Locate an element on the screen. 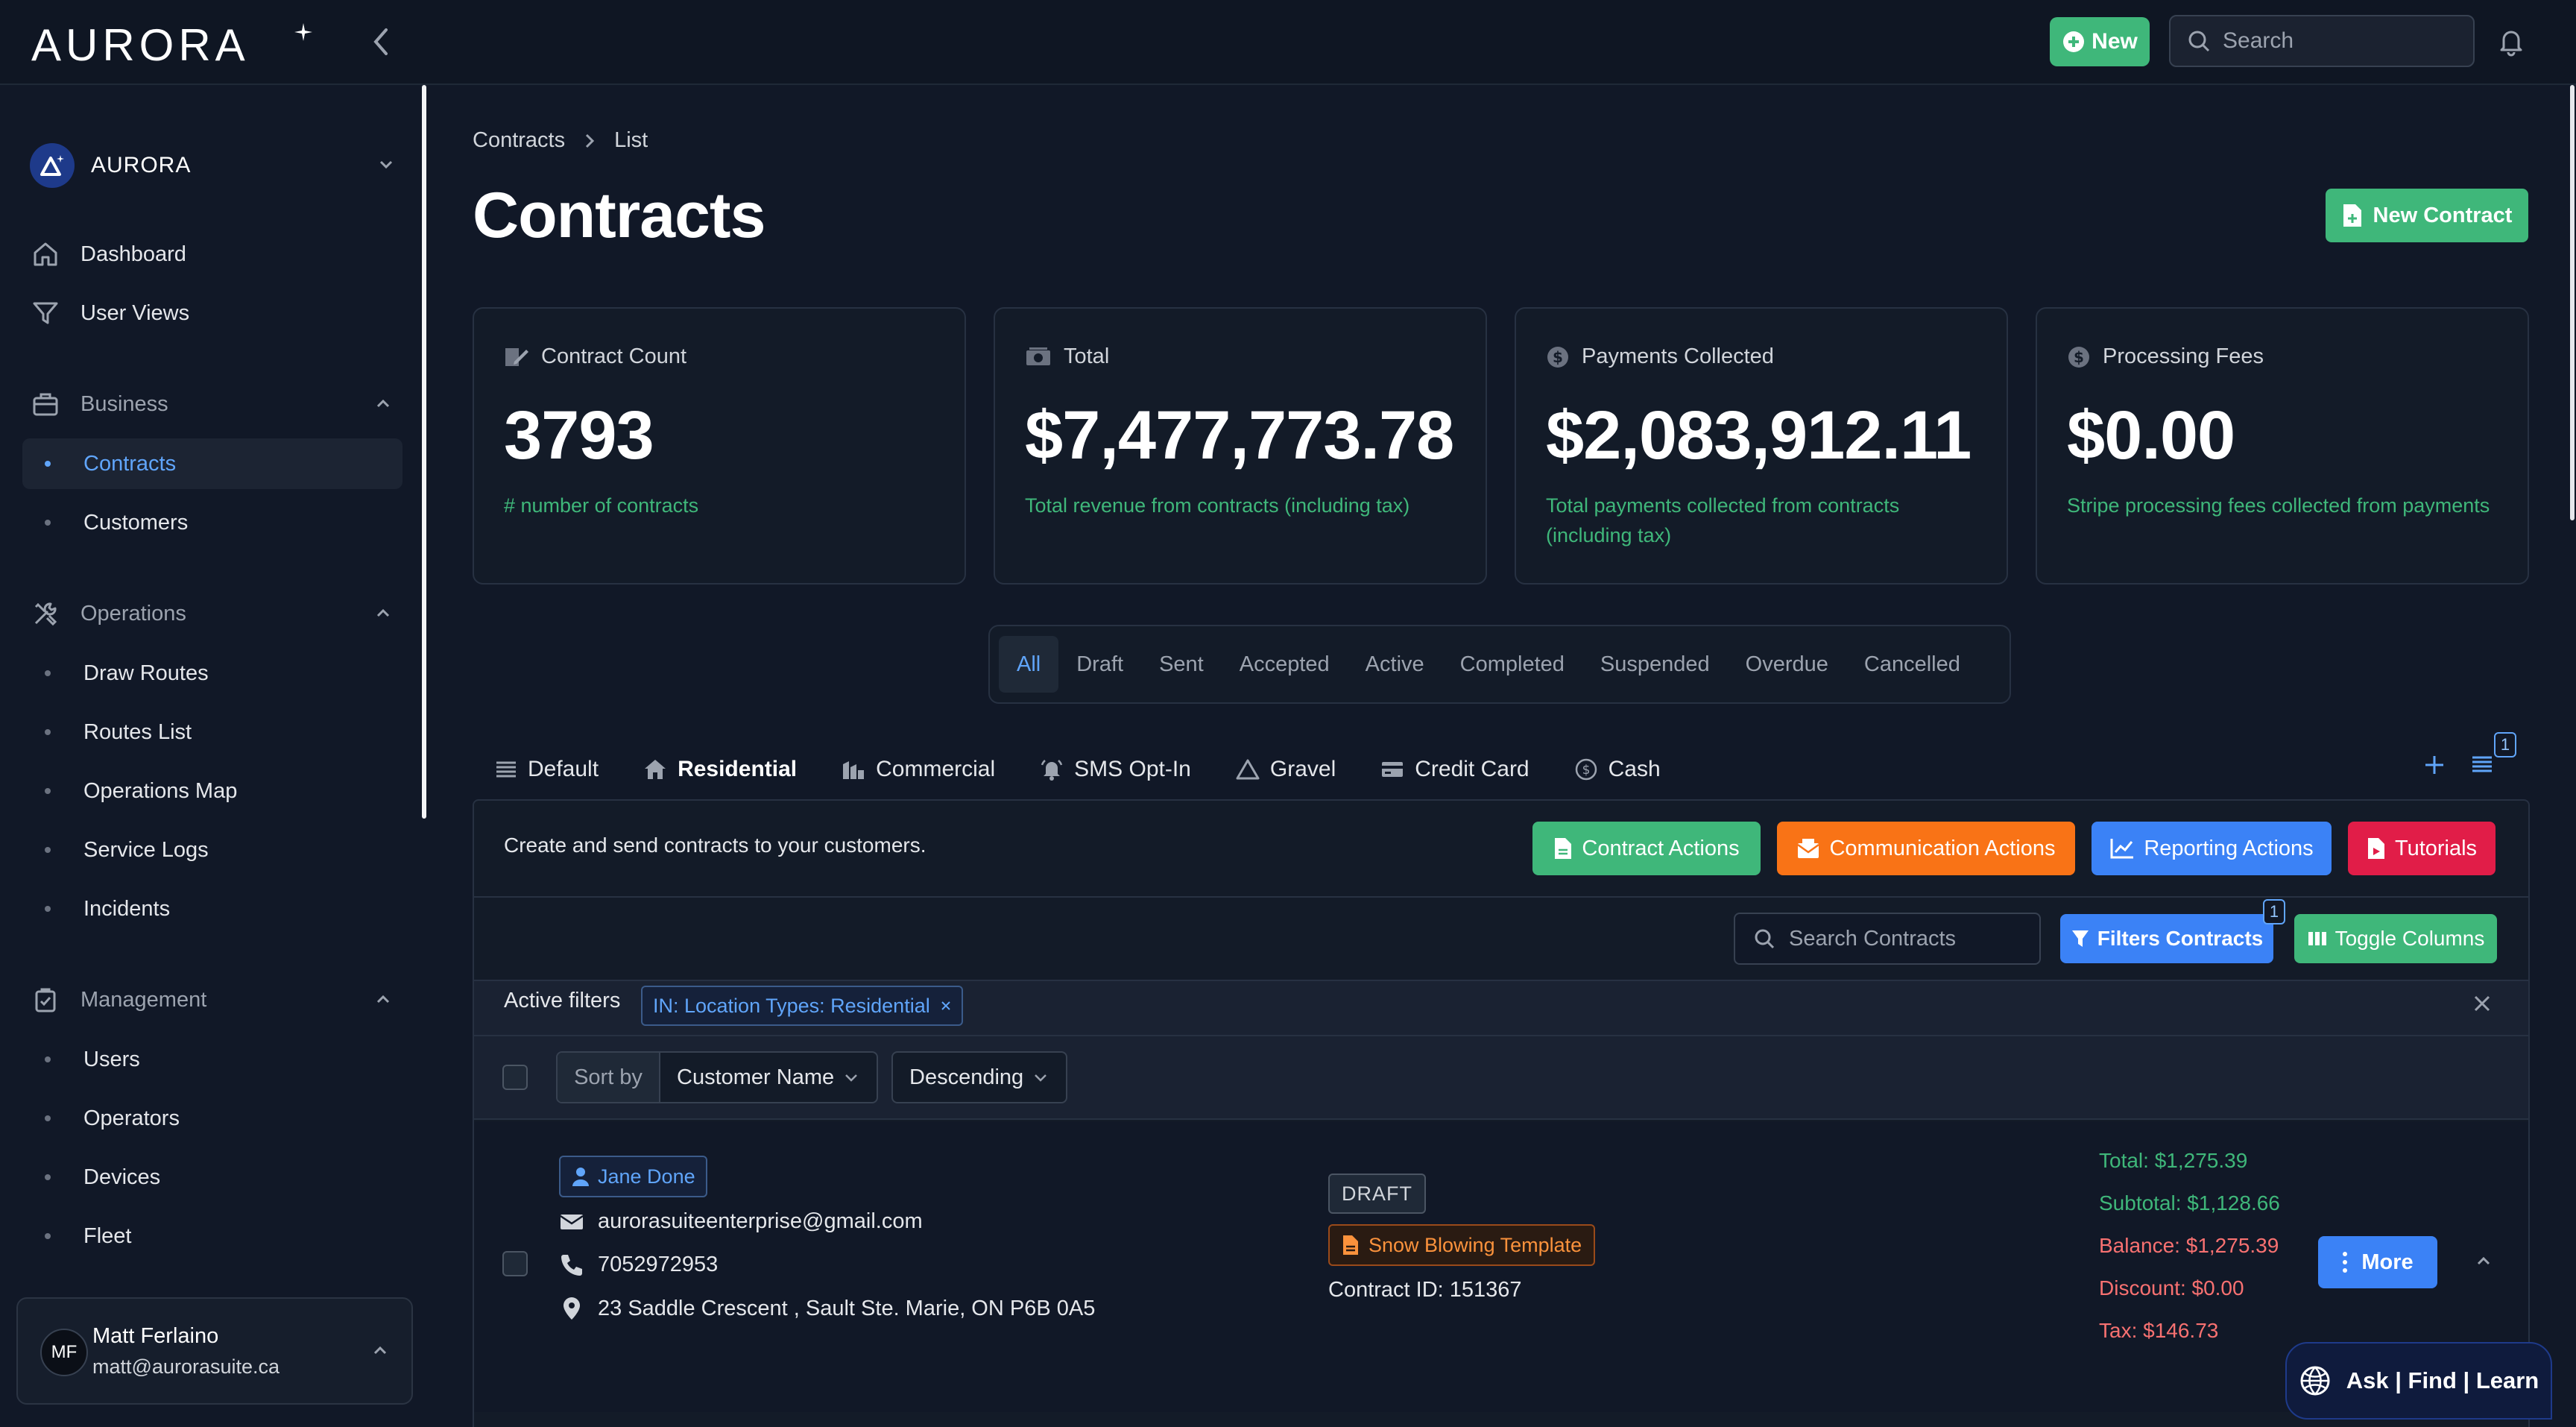 This screenshot has width=2576, height=1427. sidebar-item-contracts: Contracts is located at coordinates (212, 464).